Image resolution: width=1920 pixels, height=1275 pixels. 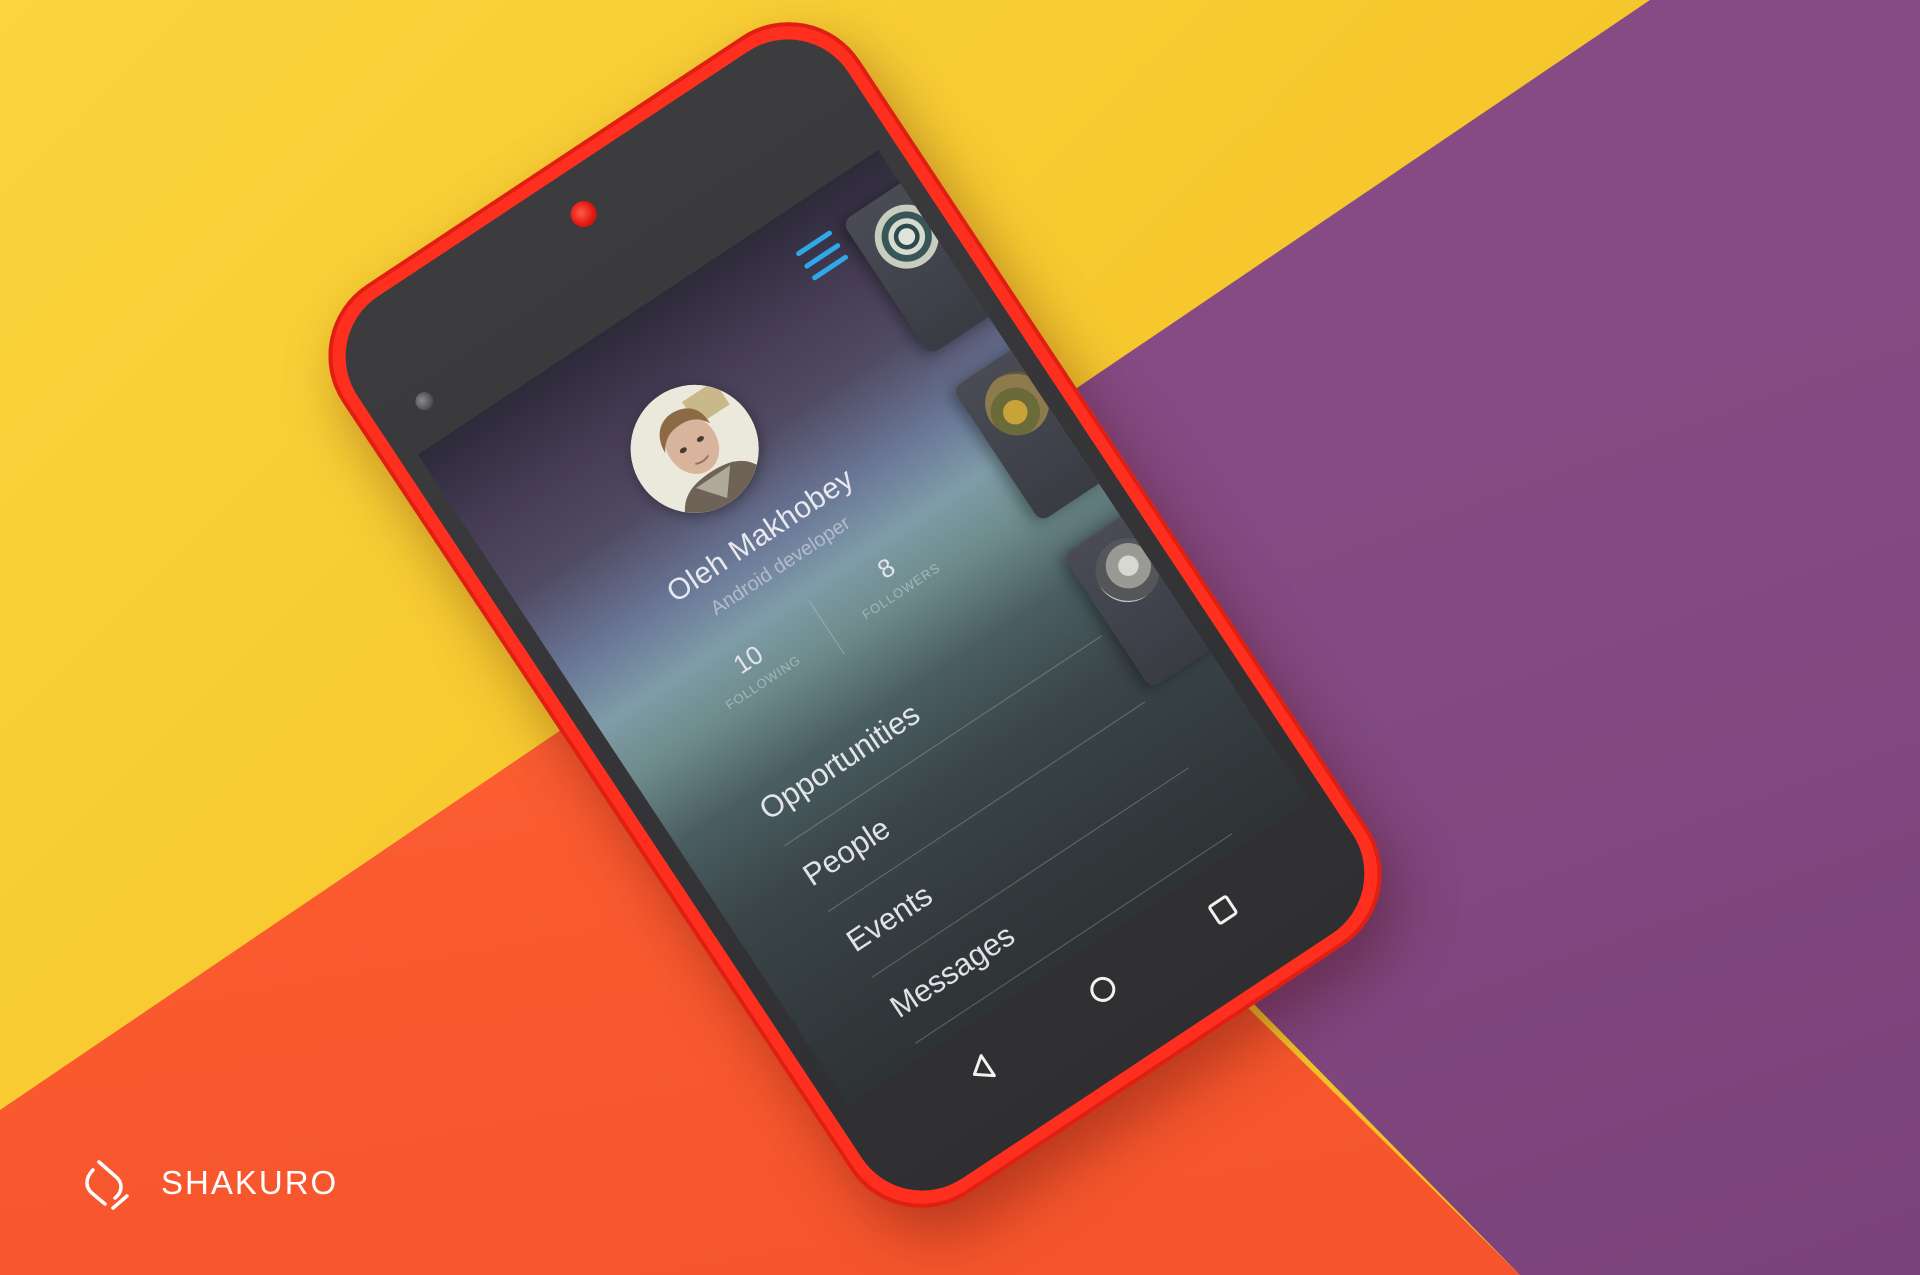 I want to click on brand-logo: SHAKURO, so click(x=206, y=1183).